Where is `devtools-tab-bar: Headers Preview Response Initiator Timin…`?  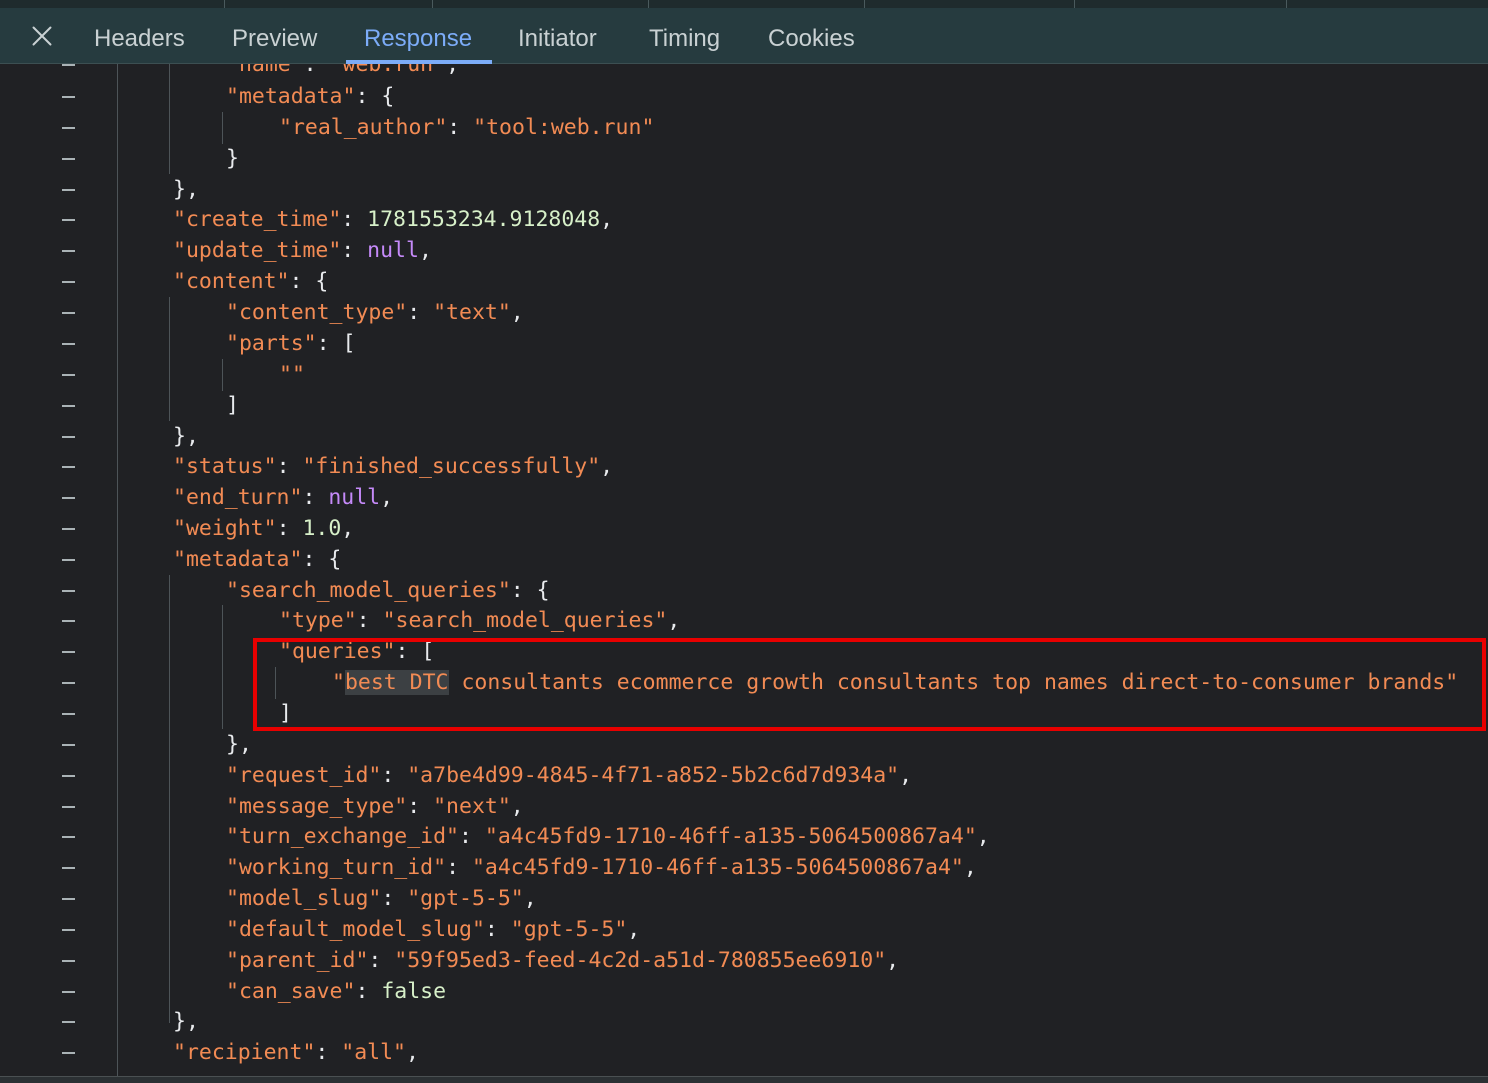 devtools-tab-bar: Headers Preview Response Initiator Timin… is located at coordinates (744, 32).